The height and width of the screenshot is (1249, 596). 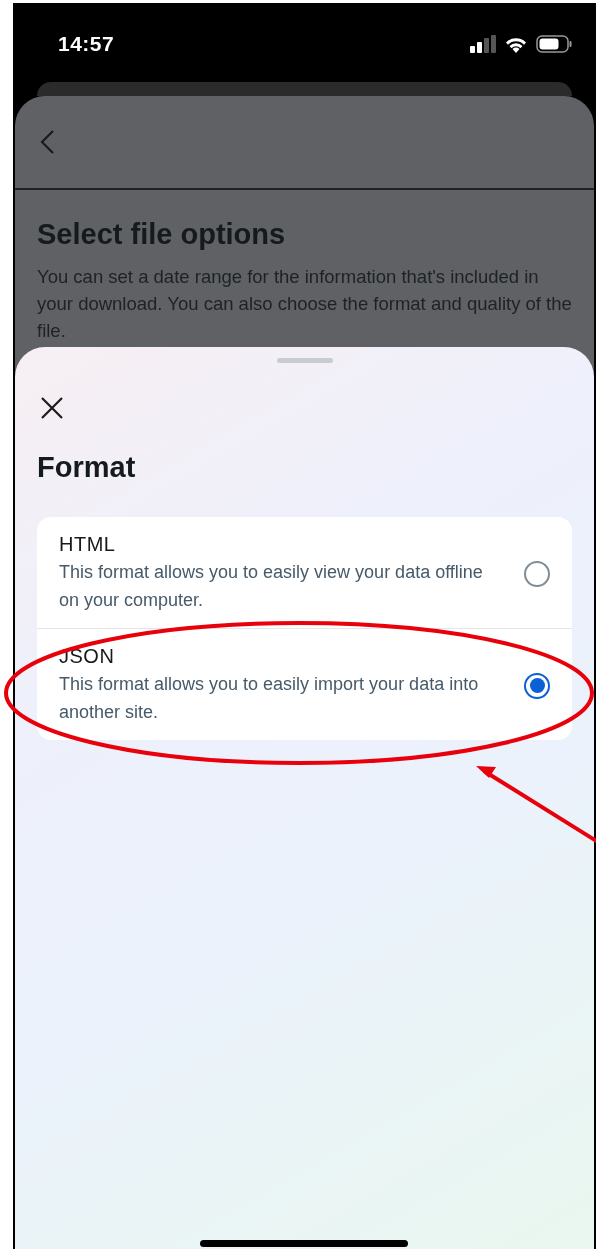 What do you see at coordinates (86, 43) in the screenshot?
I see `status-time: 14:57` at bounding box center [86, 43].